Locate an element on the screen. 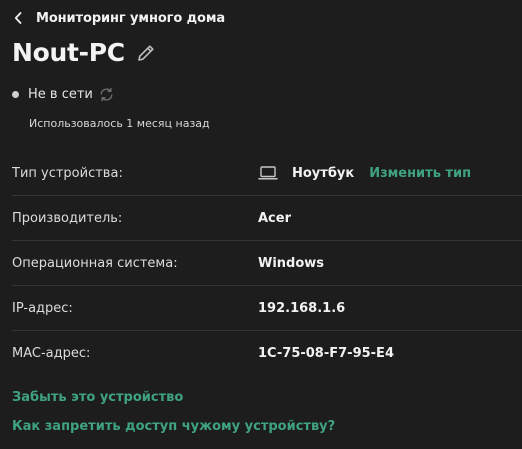 The image size is (522, 449). device-name: Nout-PC is located at coordinates (68, 52).